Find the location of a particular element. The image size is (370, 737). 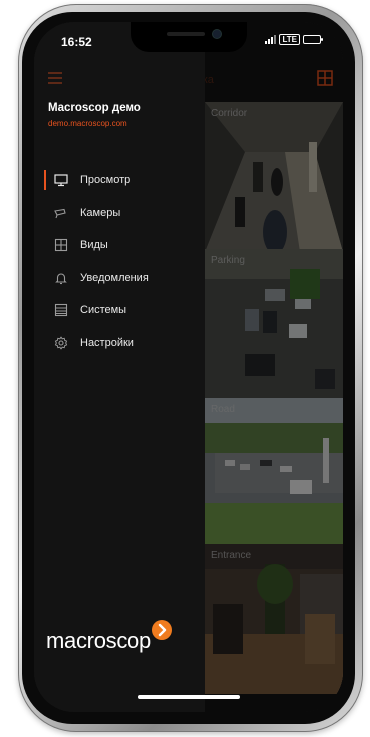

menu-item-settings: Настройки is located at coordinates (119, 343).